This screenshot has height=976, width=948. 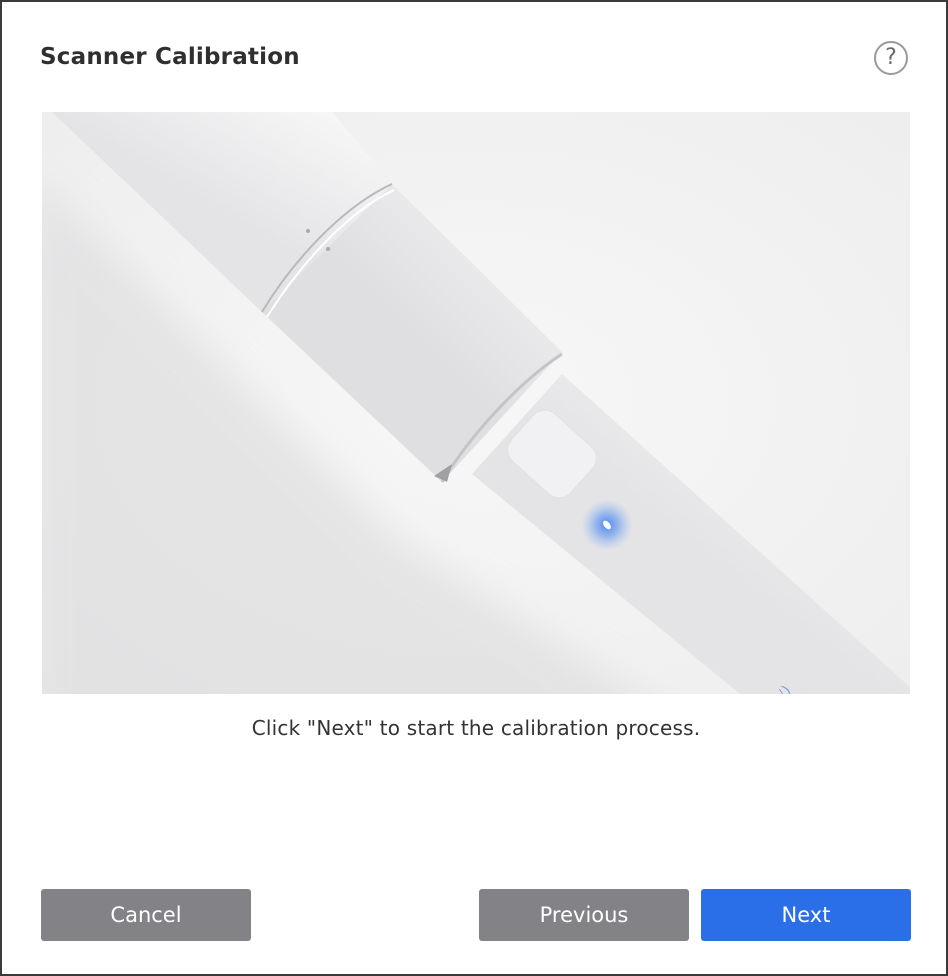 What do you see at coordinates (584, 915) in the screenshot?
I see `previous-button: Previous` at bounding box center [584, 915].